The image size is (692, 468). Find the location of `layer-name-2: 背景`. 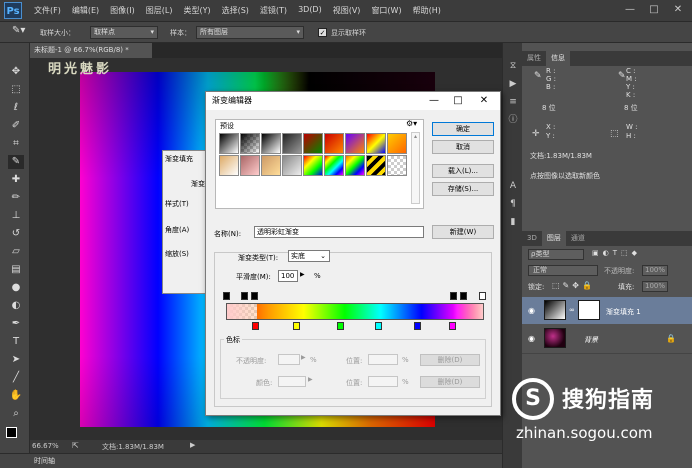

layer-name-2: 背景 is located at coordinates (591, 340).